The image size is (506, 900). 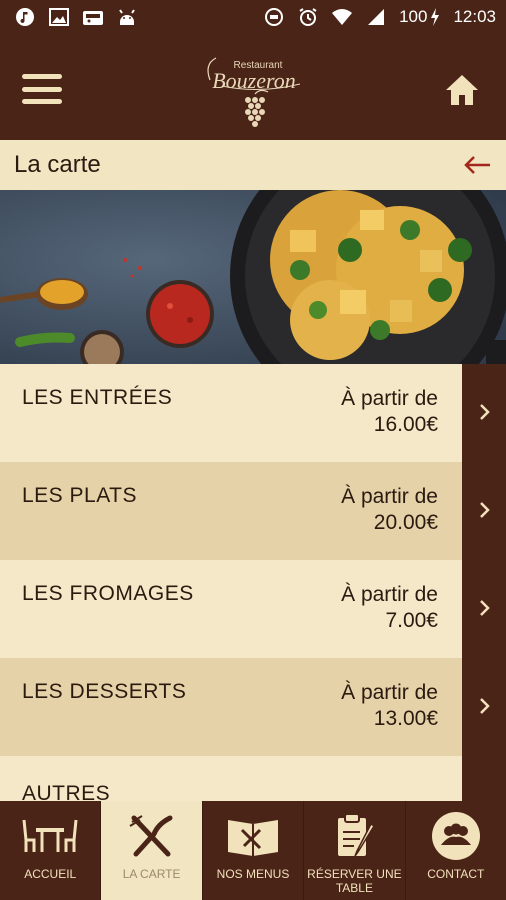 What do you see at coordinates (405, 718) in the screenshot?
I see `price-value: 13.00€` at bounding box center [405, 718].